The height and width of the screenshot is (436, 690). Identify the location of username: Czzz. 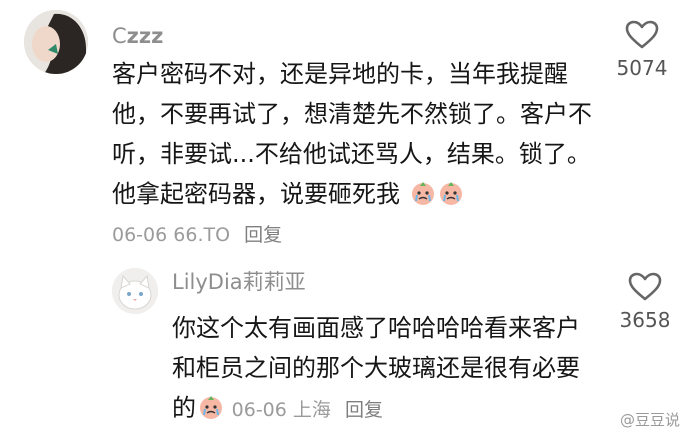
(137, 36).